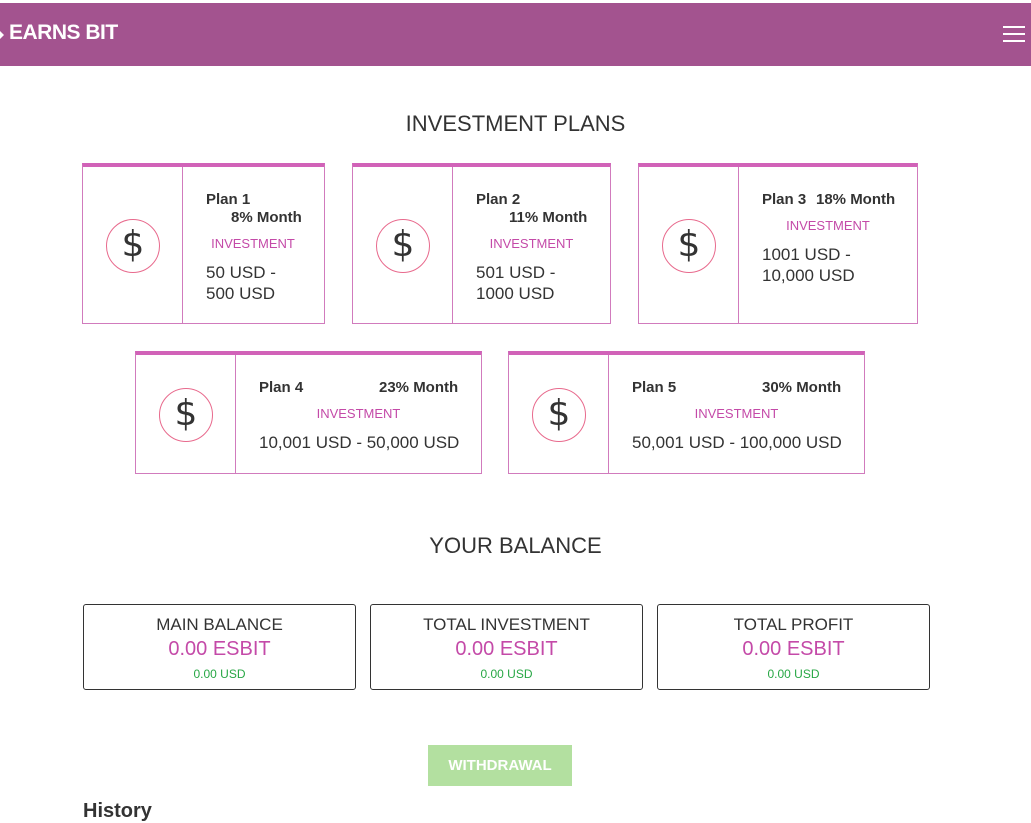 Image resolution: width=1031 pixels, height=823 pixels. Describe the element at coordinates (802, 387) in the screenshot. I see `plan-rate: 30% Month` at that location.